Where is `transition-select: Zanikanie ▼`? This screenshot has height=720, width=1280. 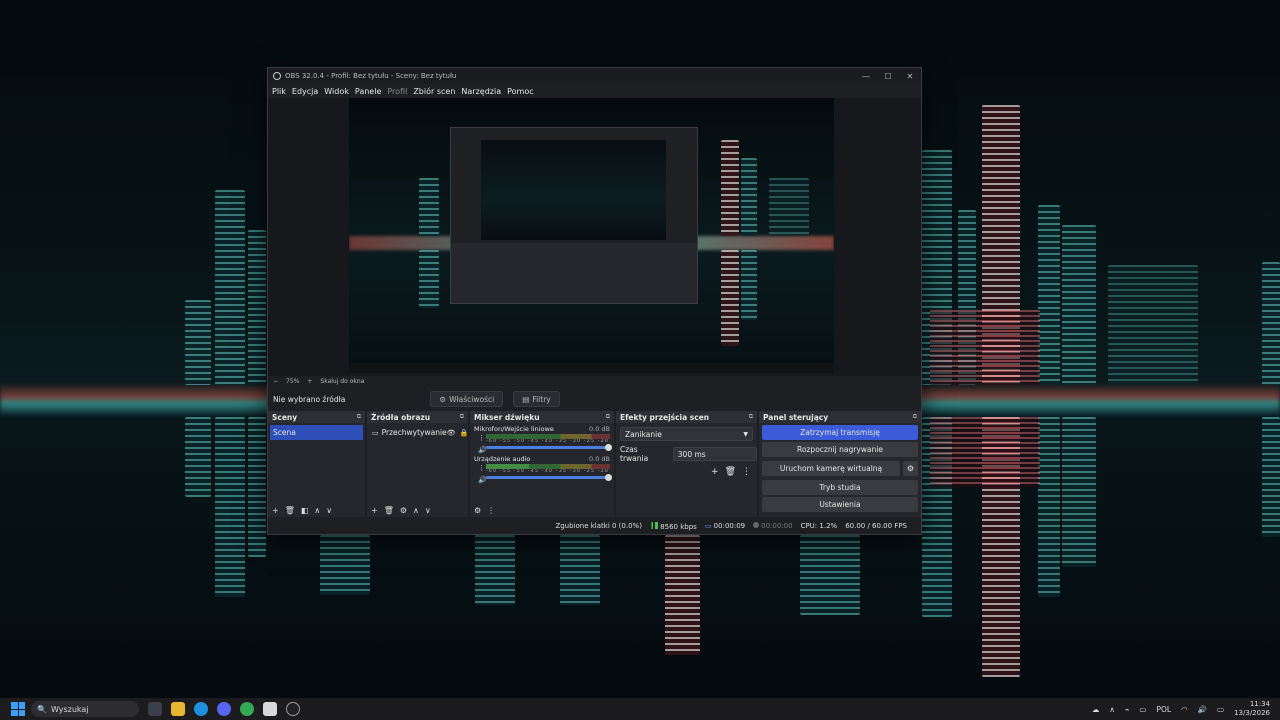
transition-select: Zanikanie ▼ is located at coordinates (686, 434).